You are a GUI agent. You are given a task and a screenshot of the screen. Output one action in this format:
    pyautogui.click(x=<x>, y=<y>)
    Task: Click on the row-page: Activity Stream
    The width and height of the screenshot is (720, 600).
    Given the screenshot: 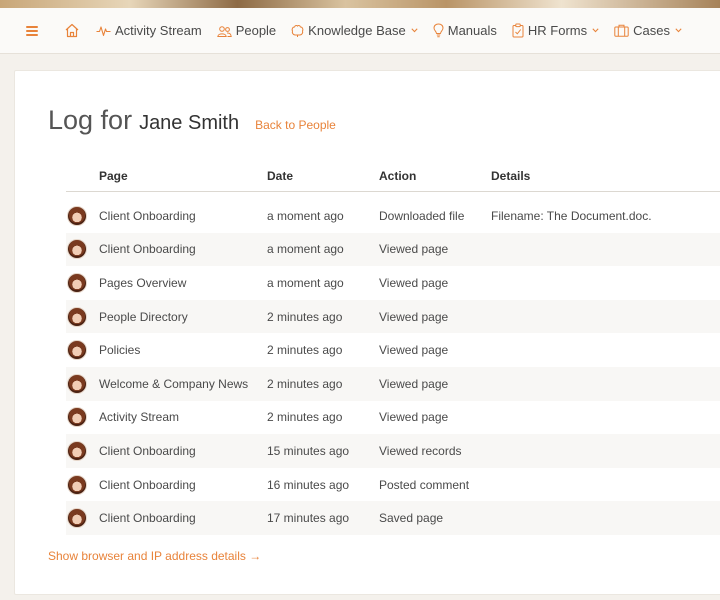 What is the action you would take?
    pyautogui.click(x=139, y=417)
    